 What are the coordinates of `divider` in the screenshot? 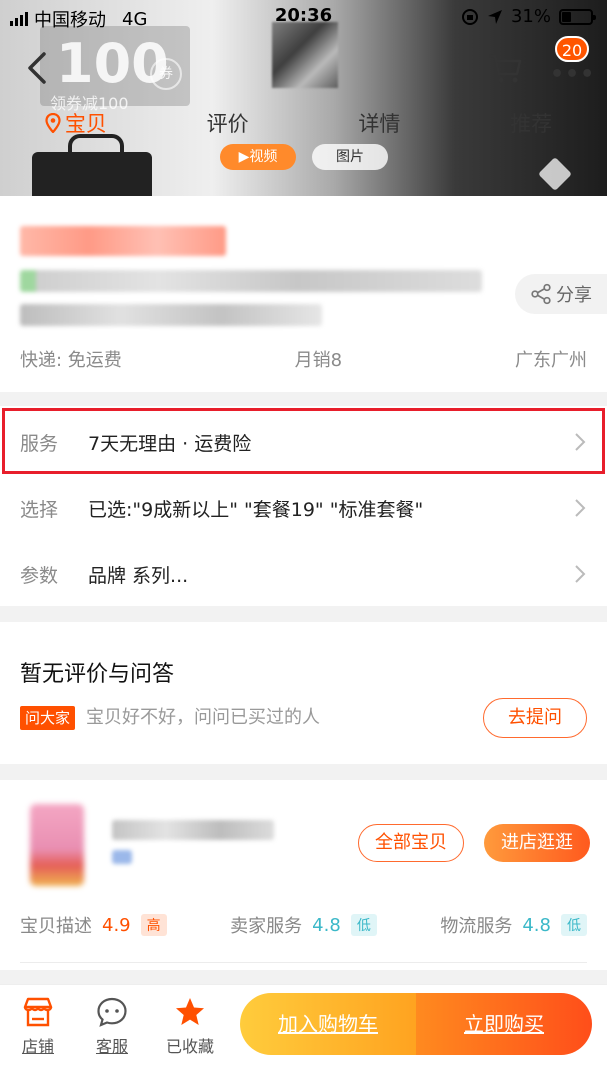 It's located at (303, 962).